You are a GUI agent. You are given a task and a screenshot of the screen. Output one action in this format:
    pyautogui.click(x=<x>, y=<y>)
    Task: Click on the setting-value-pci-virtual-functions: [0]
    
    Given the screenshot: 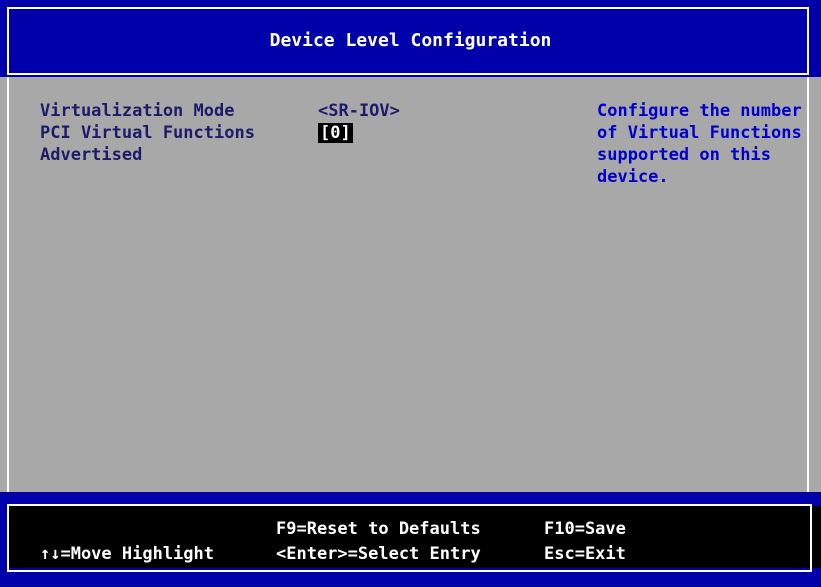 What is the action you would take?
    pyautogui.click(x=335, y=133)
    